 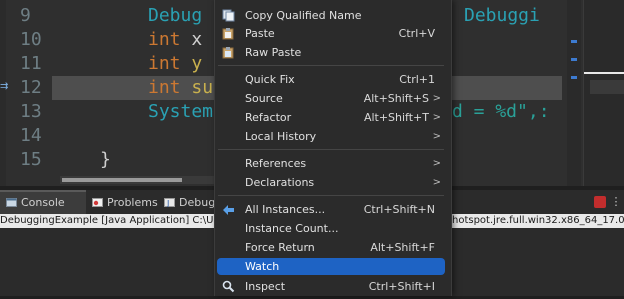 I want to click on code-line: }, so click(x=105, y=159).